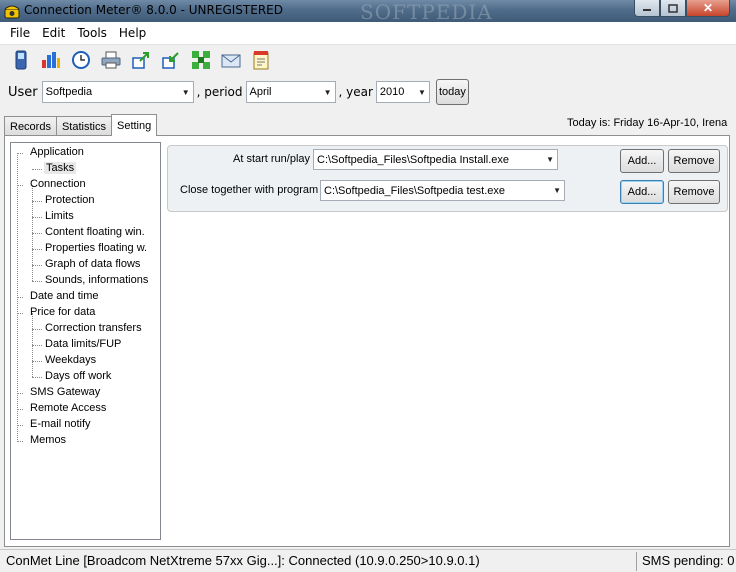 This screenshot has width=736, height=572. I want to click on mail-icon, so click(231, 61).